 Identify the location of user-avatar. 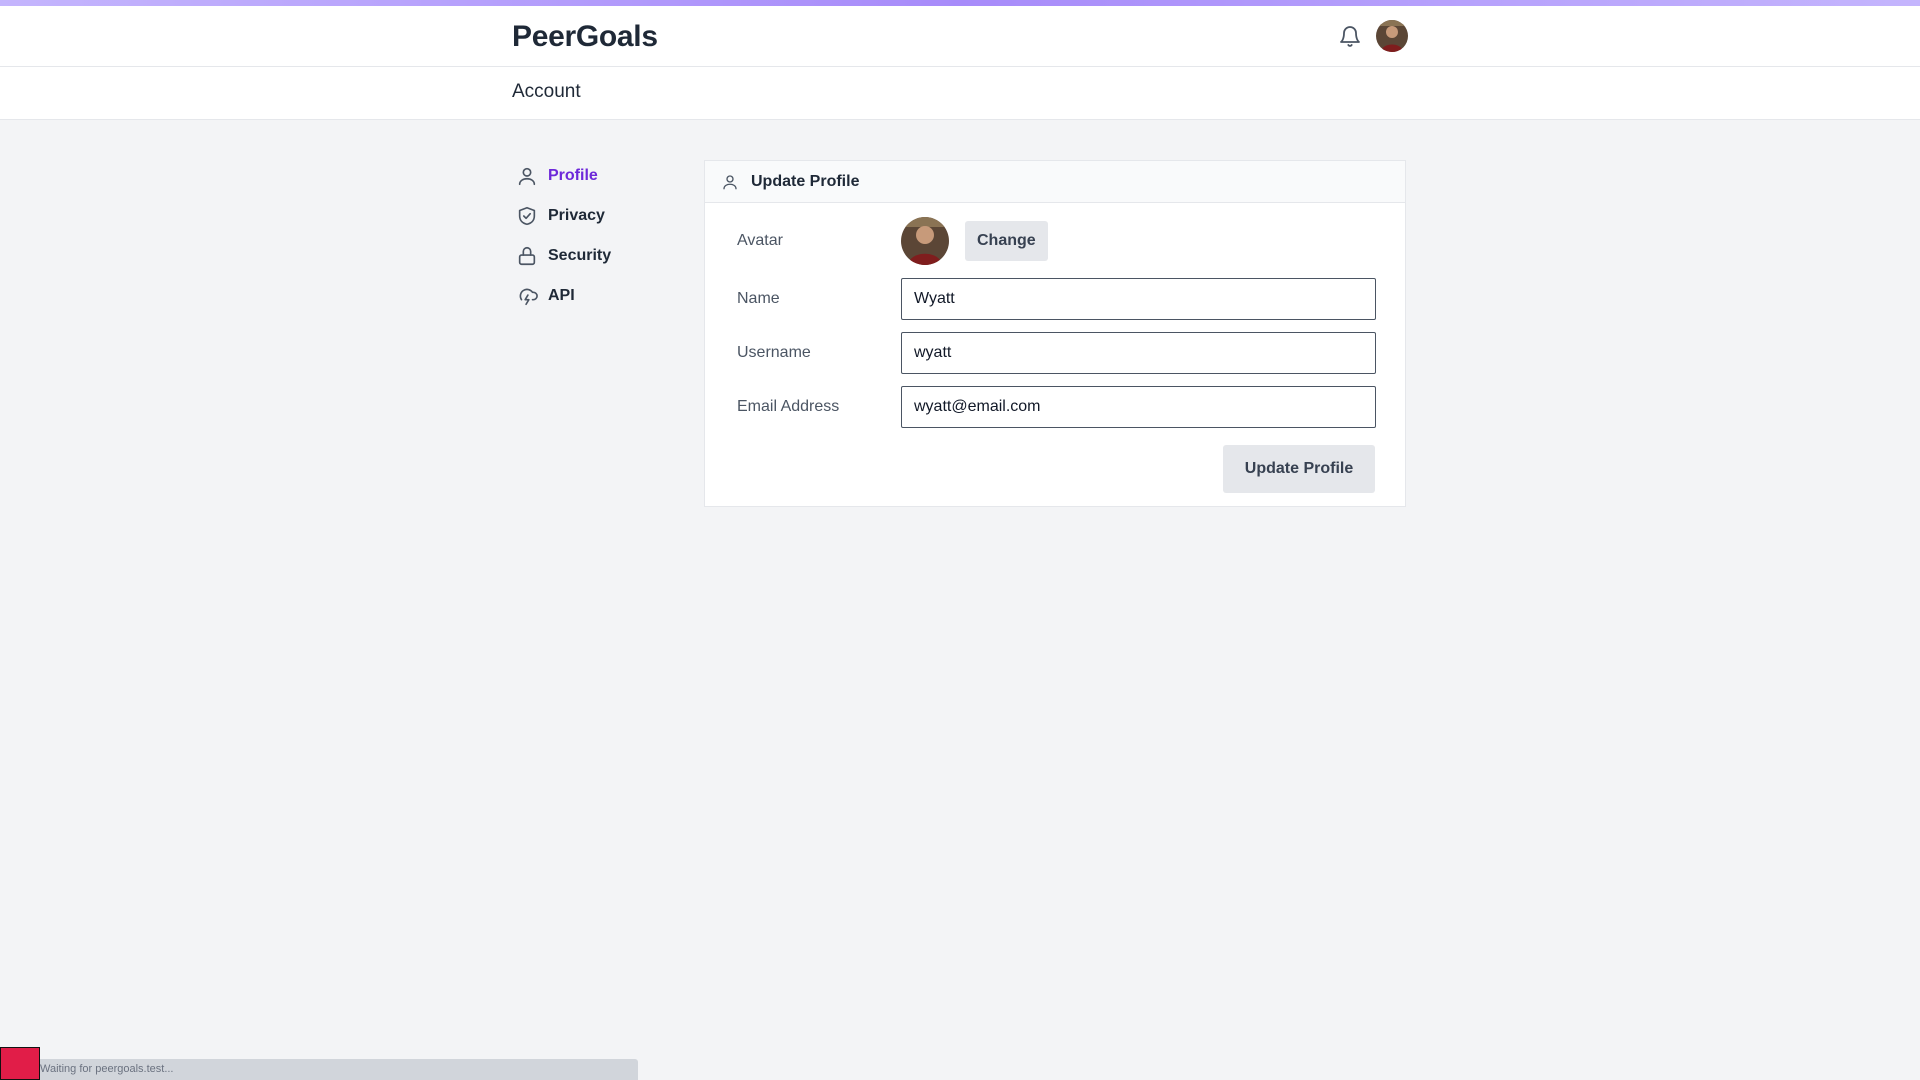
(1392, 36).